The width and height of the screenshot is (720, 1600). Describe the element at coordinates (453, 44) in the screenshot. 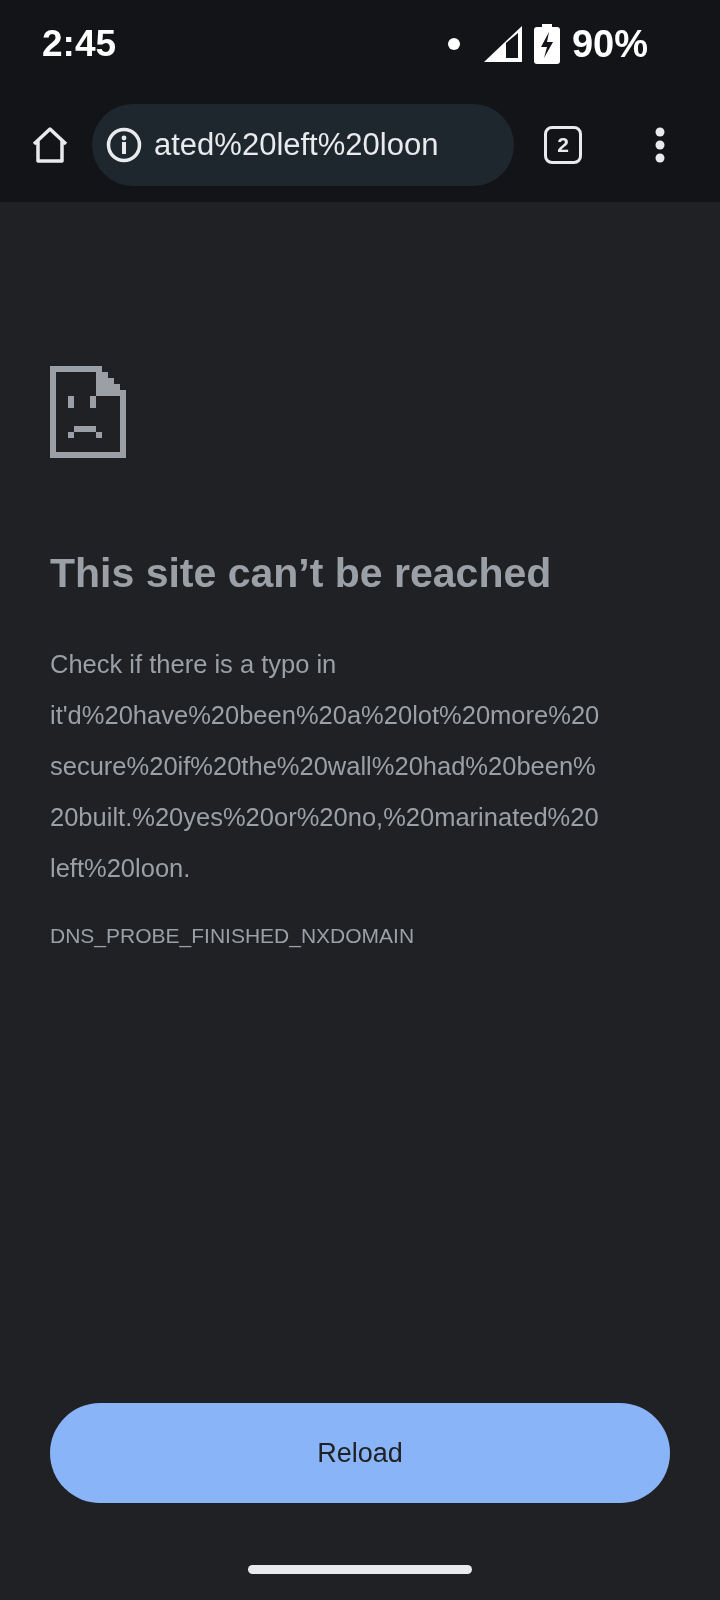

I see `notification-dot-icon` at that location.